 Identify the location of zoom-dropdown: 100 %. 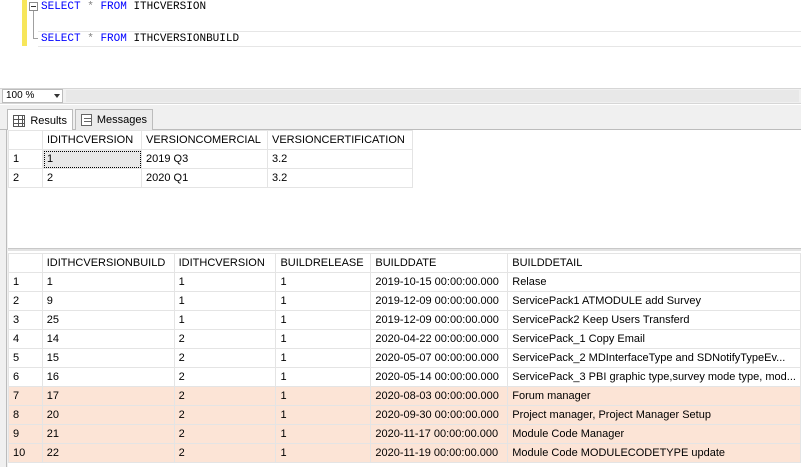
(32, 96).